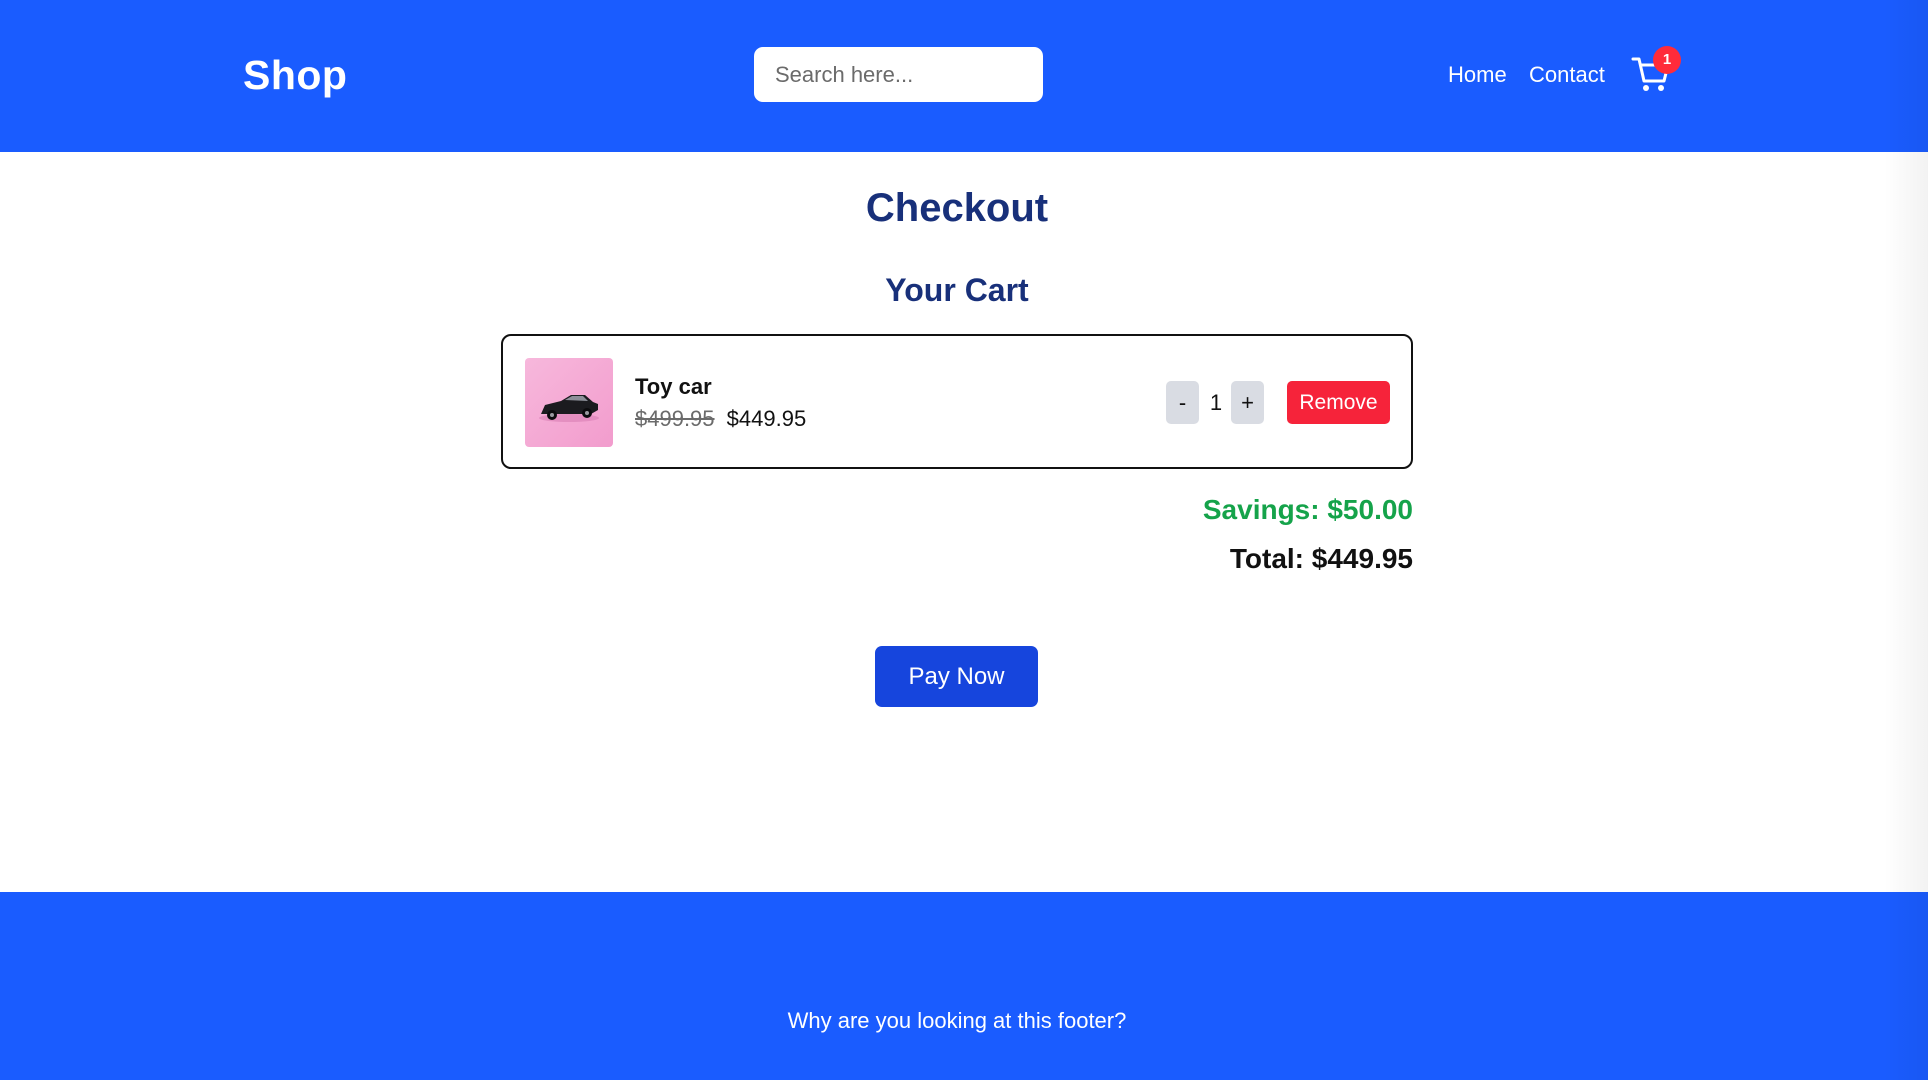 This screenshot has height=1080, width=1928. Describe the element at coordinates (673, 386) in the screenshot. I see `item-name: Toy car` at that location.